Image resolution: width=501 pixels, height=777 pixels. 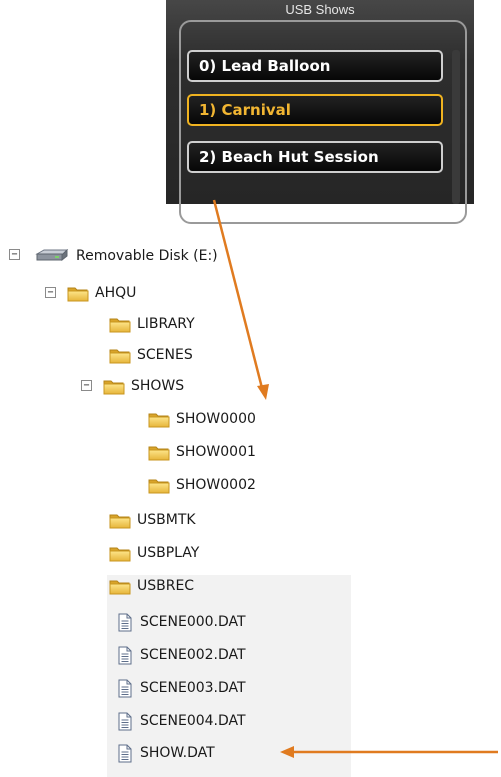 I want to click on file-item-scene004: SCENE004.DAT, so click(x=182, y=721).